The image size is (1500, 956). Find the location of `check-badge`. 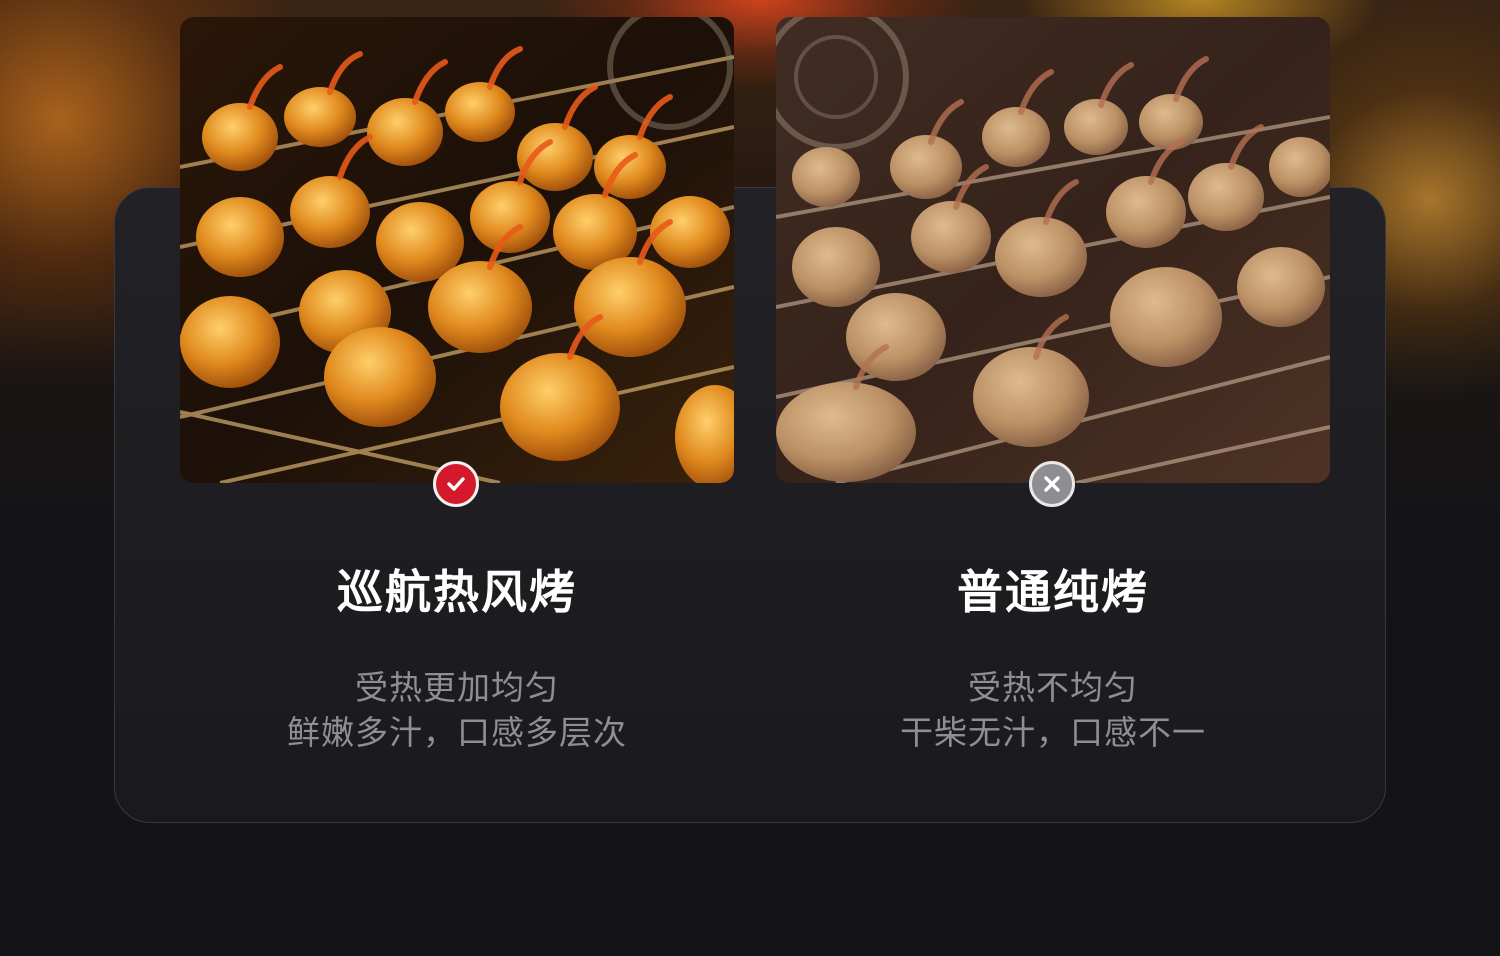

check-badge is located at coordinates (456, 484).